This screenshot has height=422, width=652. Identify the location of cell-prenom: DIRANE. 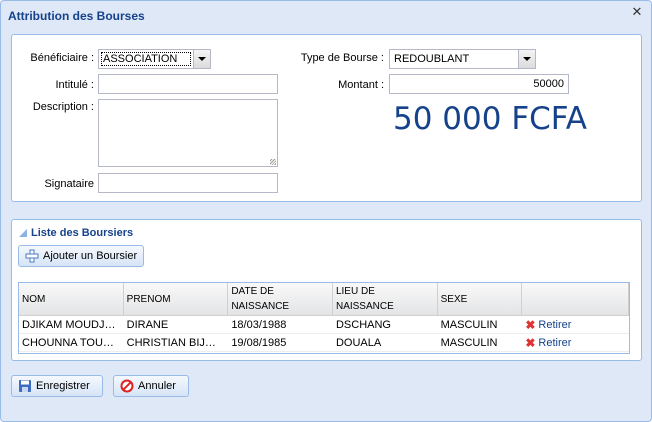
(147, 325).